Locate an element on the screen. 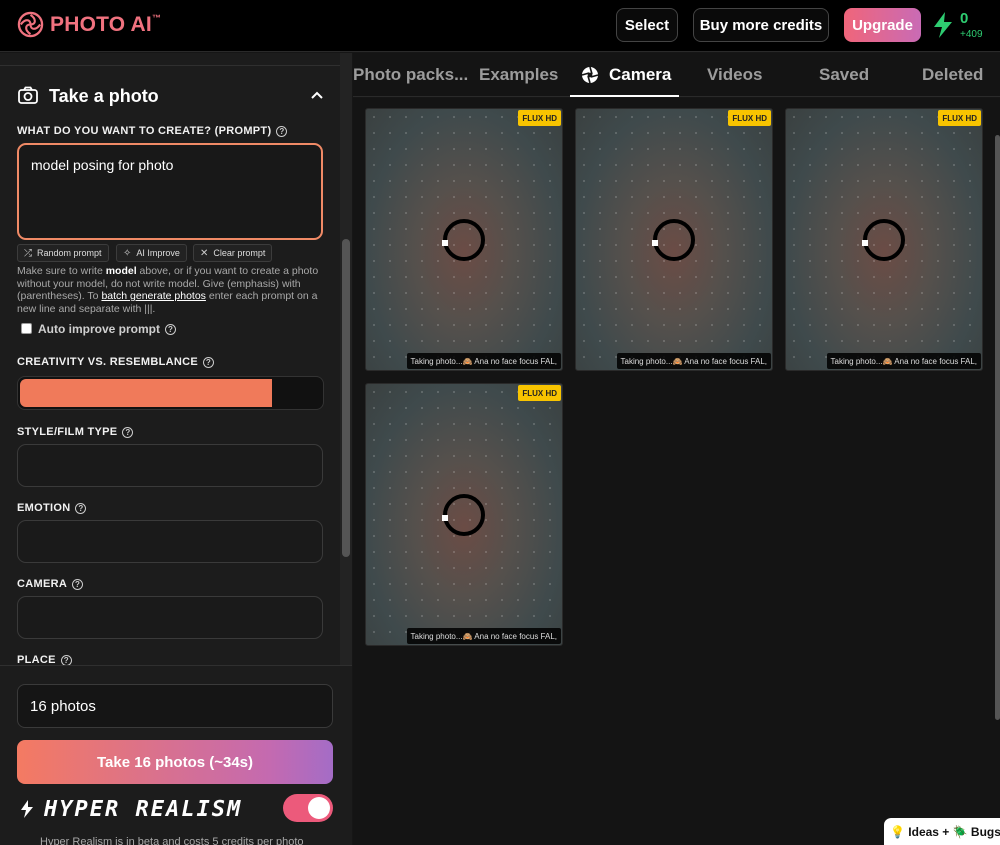 Image resolution: width=1000 pixels, height=845 pixels. take-photos-button: Take 16 photos (~34s) is located at coordinates (175, 762).